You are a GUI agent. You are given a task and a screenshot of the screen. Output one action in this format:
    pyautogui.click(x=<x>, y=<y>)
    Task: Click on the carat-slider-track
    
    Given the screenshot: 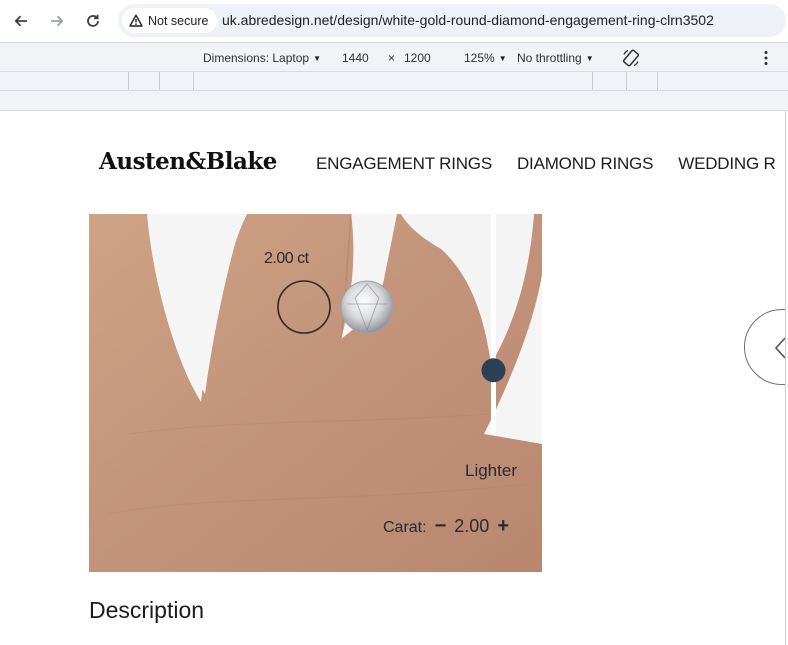 What is the action you would take?
    pyautogui.click(x=493, y=323)
    